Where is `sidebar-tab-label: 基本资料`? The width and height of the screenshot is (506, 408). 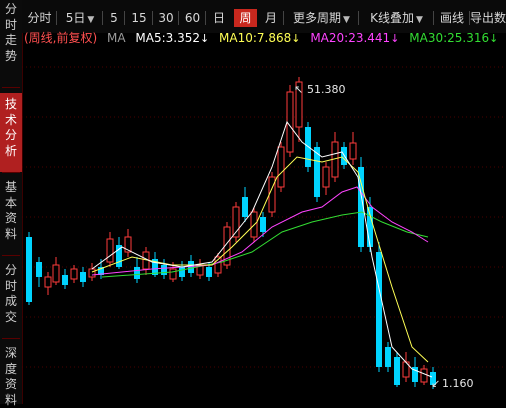
sidebar-tab-label: 基本资料 is located at coordinates (11, 210).